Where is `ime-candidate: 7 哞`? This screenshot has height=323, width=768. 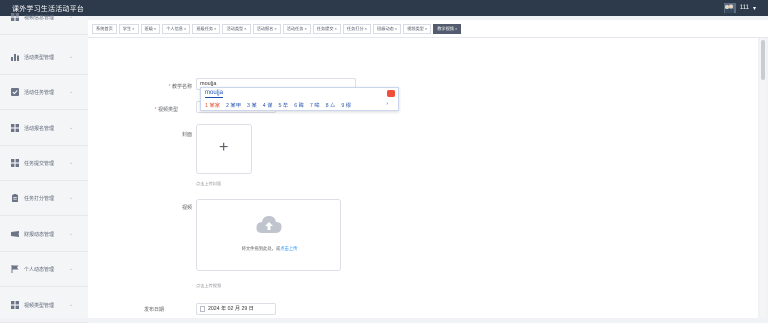
ime-candidate: 7 哞 is located at coordinates (315, 105).